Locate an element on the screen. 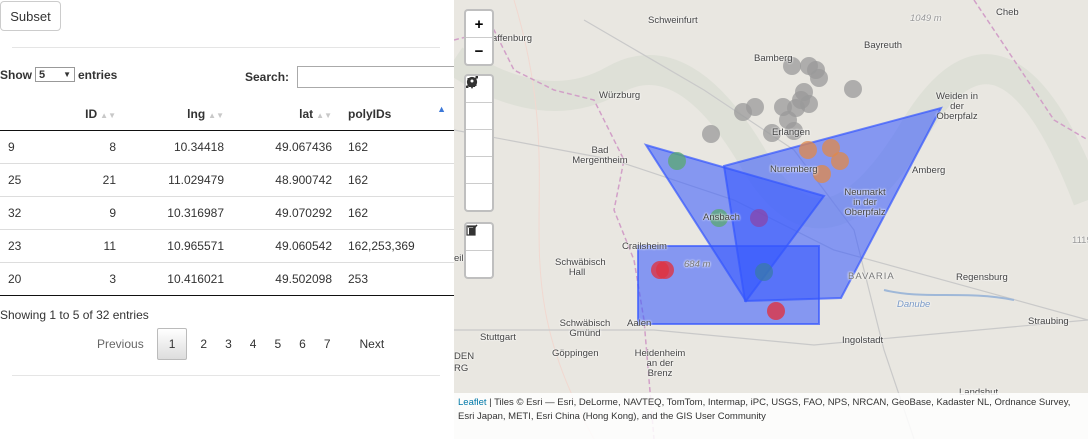 The image size is (1088, 439). cell-lat: 49.070292 is located at coordinates (286, 213).